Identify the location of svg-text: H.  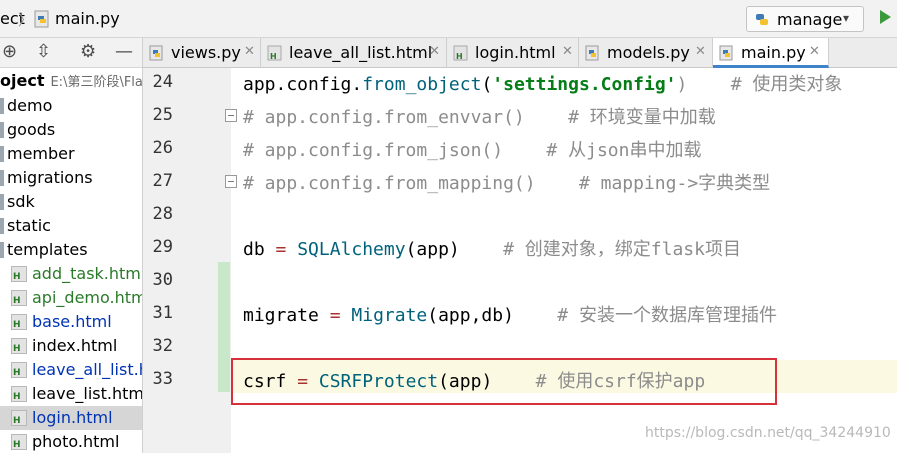
(273, 56).